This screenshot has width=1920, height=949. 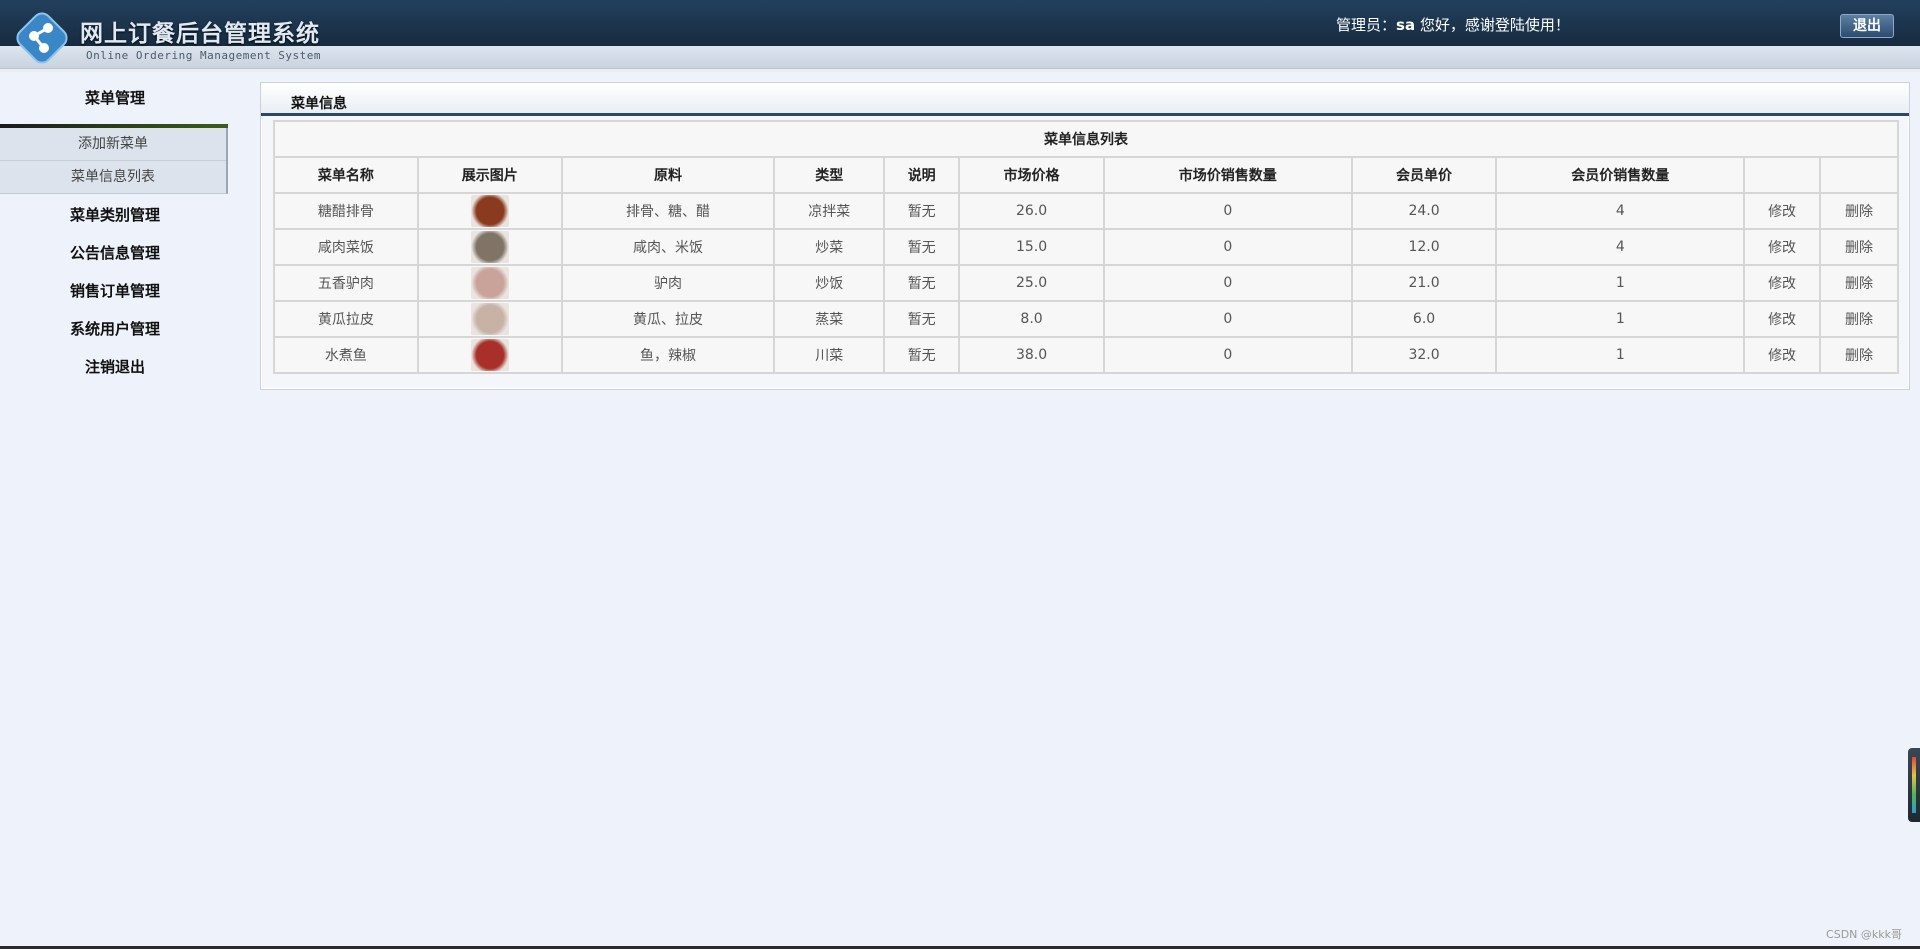 I want to click on cell-name: 水煮鱼, so click(x=346, y=355).